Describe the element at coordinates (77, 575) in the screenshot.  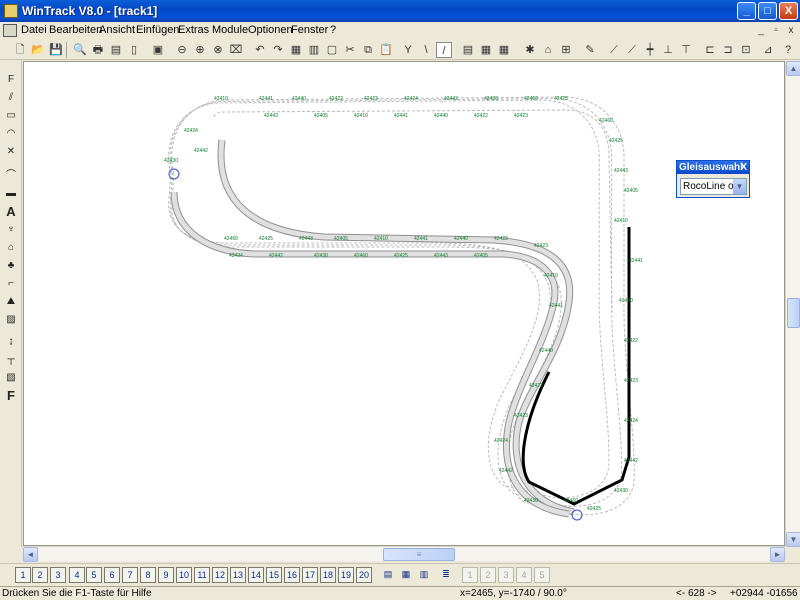
I see `layer-button-4: 4` at that location.